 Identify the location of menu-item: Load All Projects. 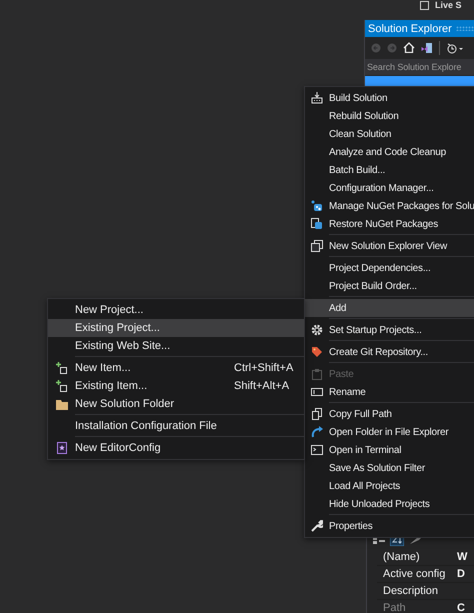
(389, 486).